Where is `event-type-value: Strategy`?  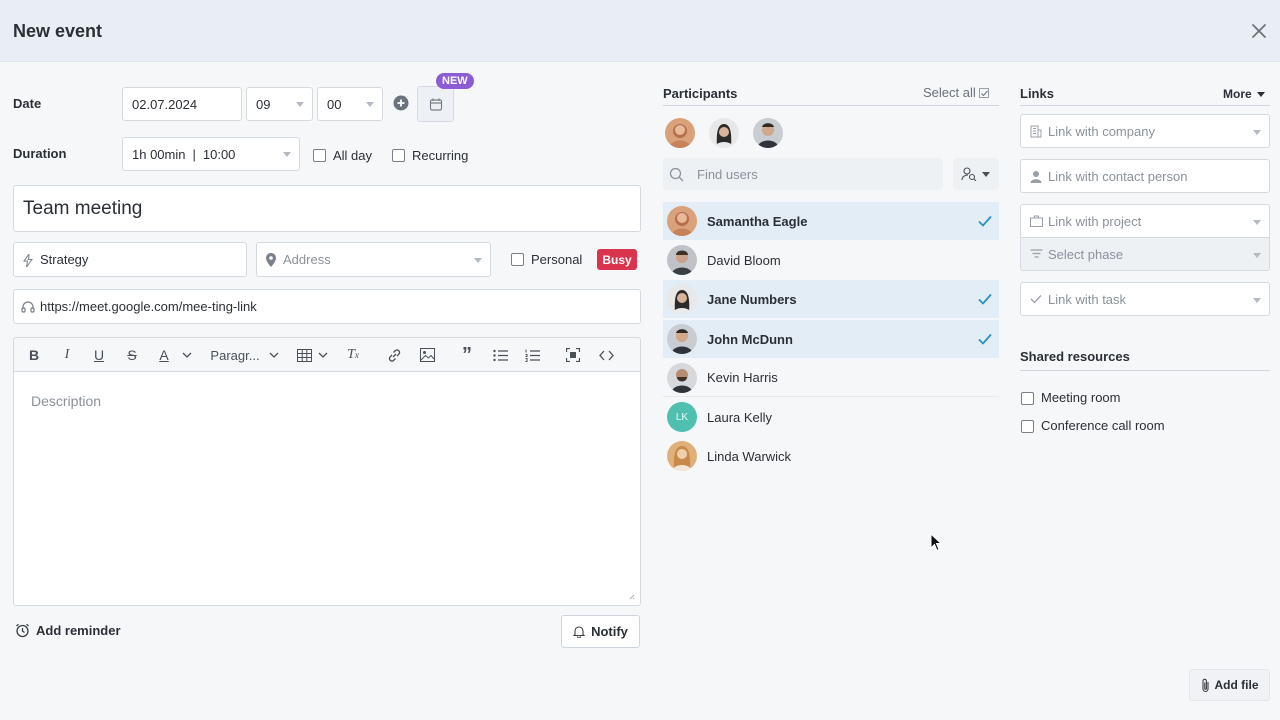
event-type-value: Strategy is located at coordinates (64, 259).